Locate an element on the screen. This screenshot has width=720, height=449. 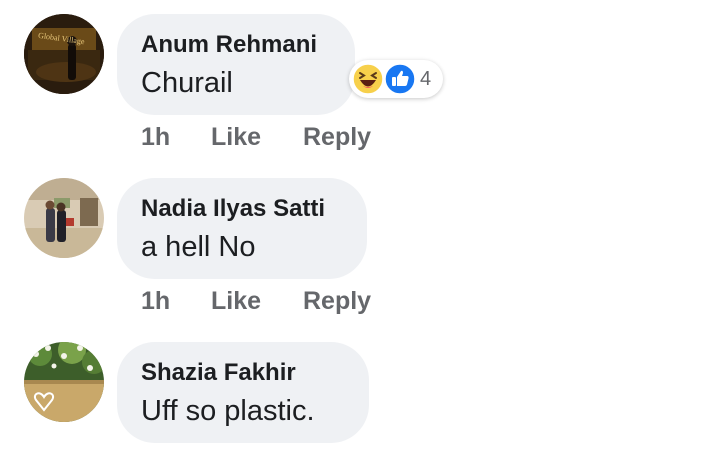
comment-author: Nadia Ilyas Satti is located at coordinates (242, 209).